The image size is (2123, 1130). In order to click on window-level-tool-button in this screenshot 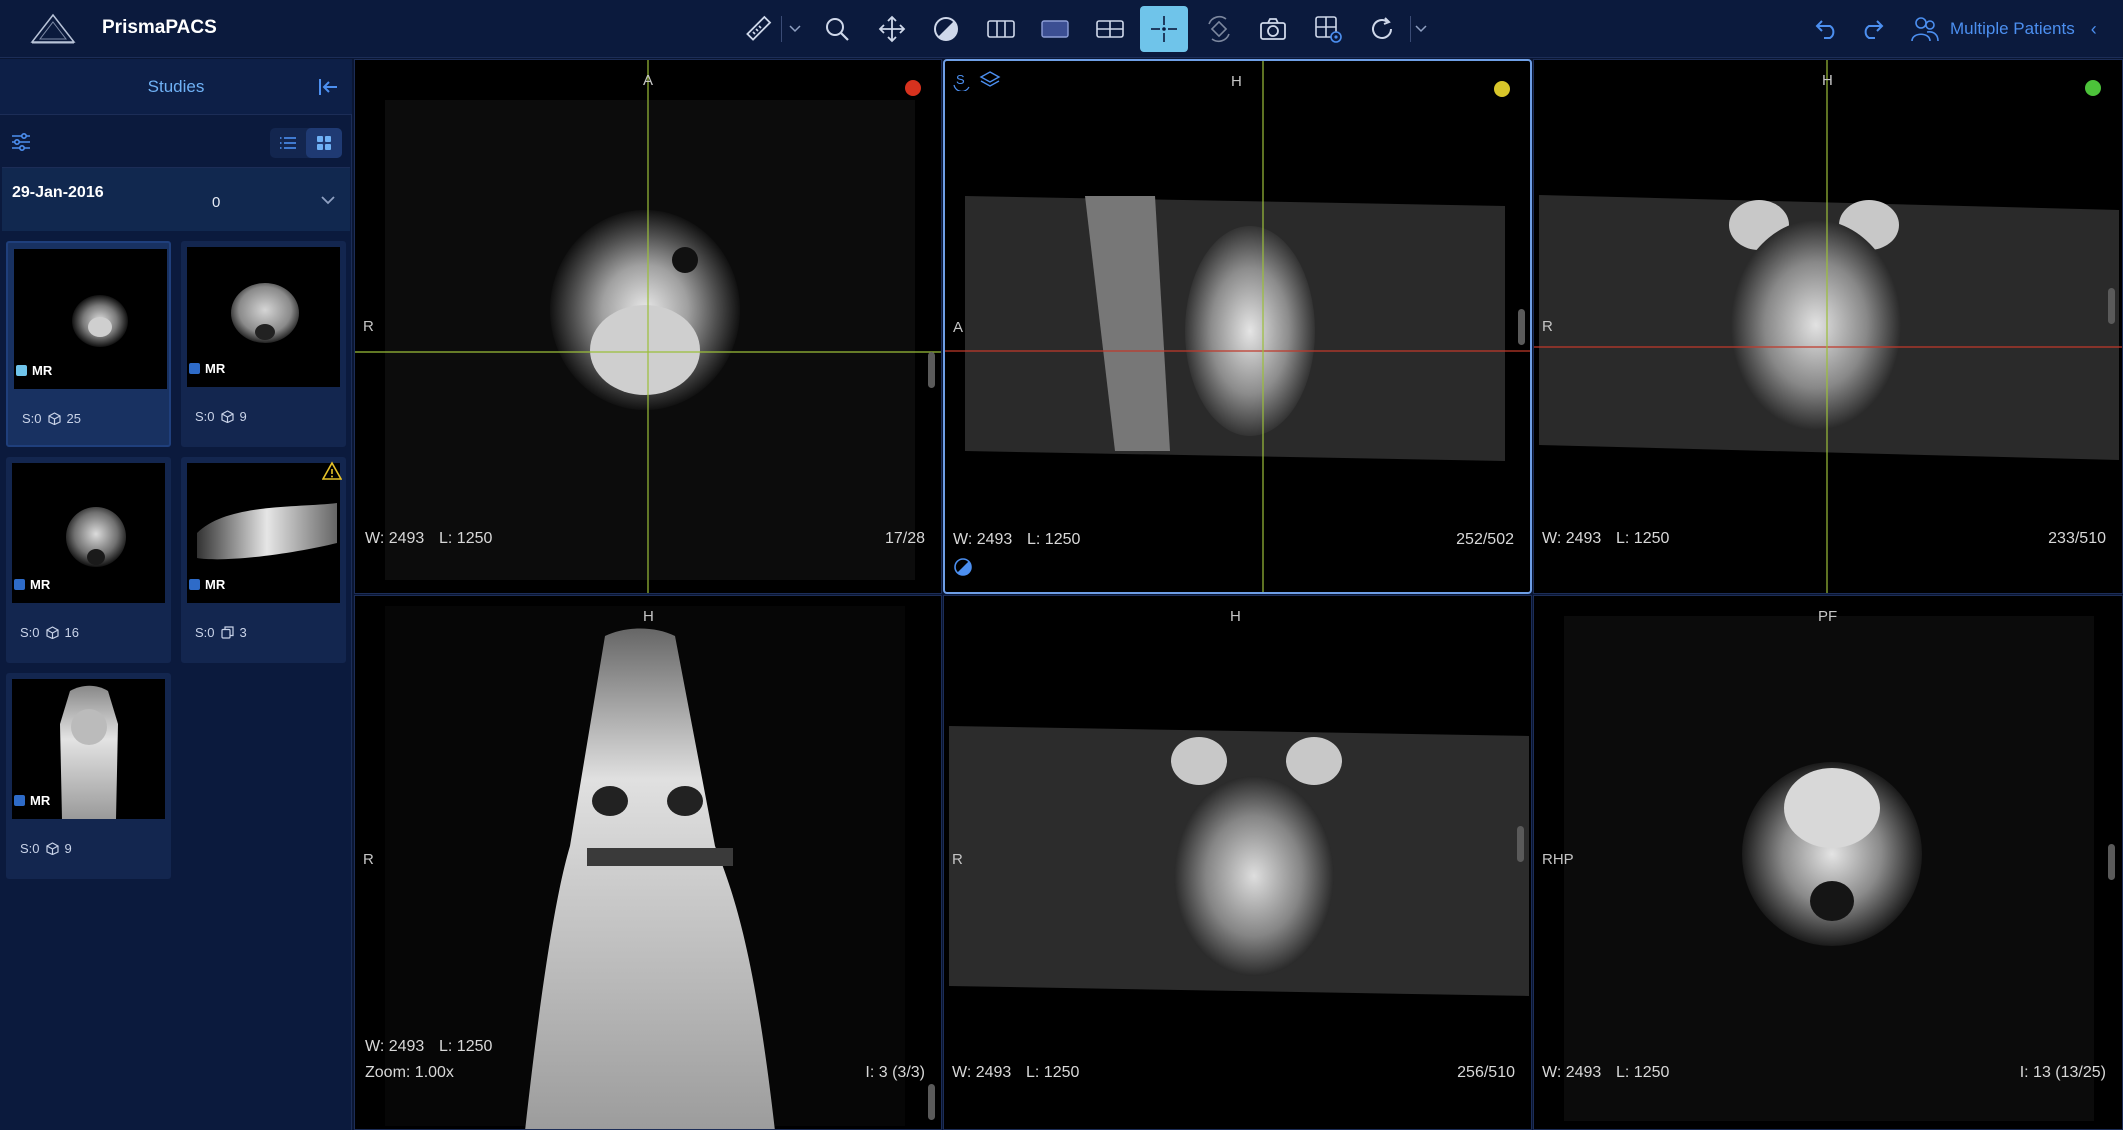, I will do `click(946, 29)`.